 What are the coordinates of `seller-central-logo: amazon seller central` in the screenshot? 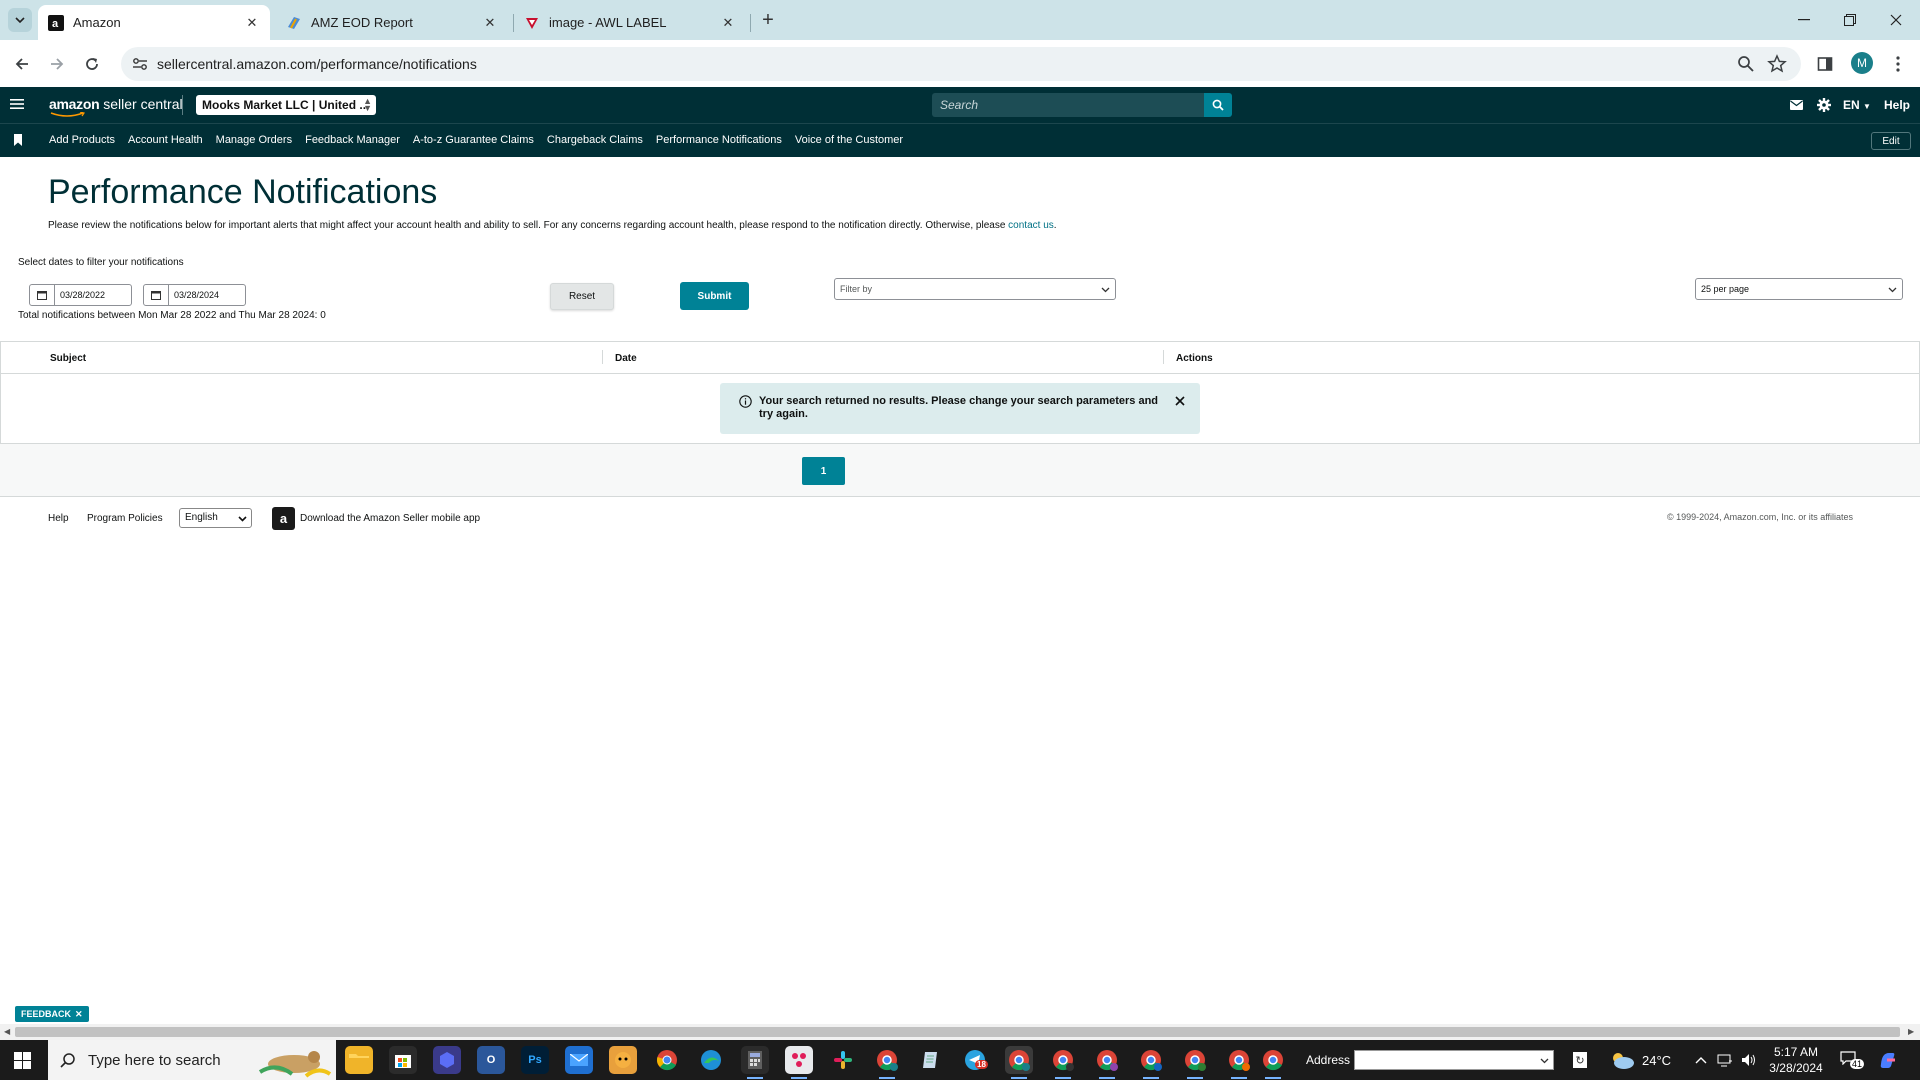 It's located at (116, 104).